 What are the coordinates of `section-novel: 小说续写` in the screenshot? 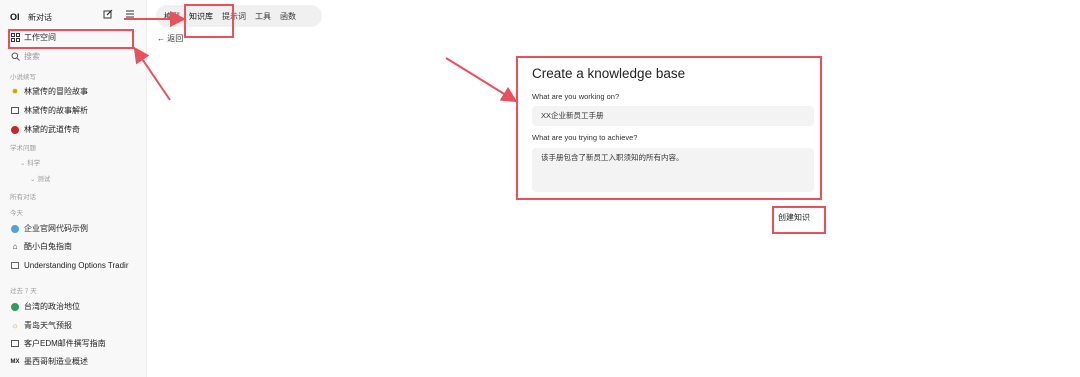 It's located at (23, 76).